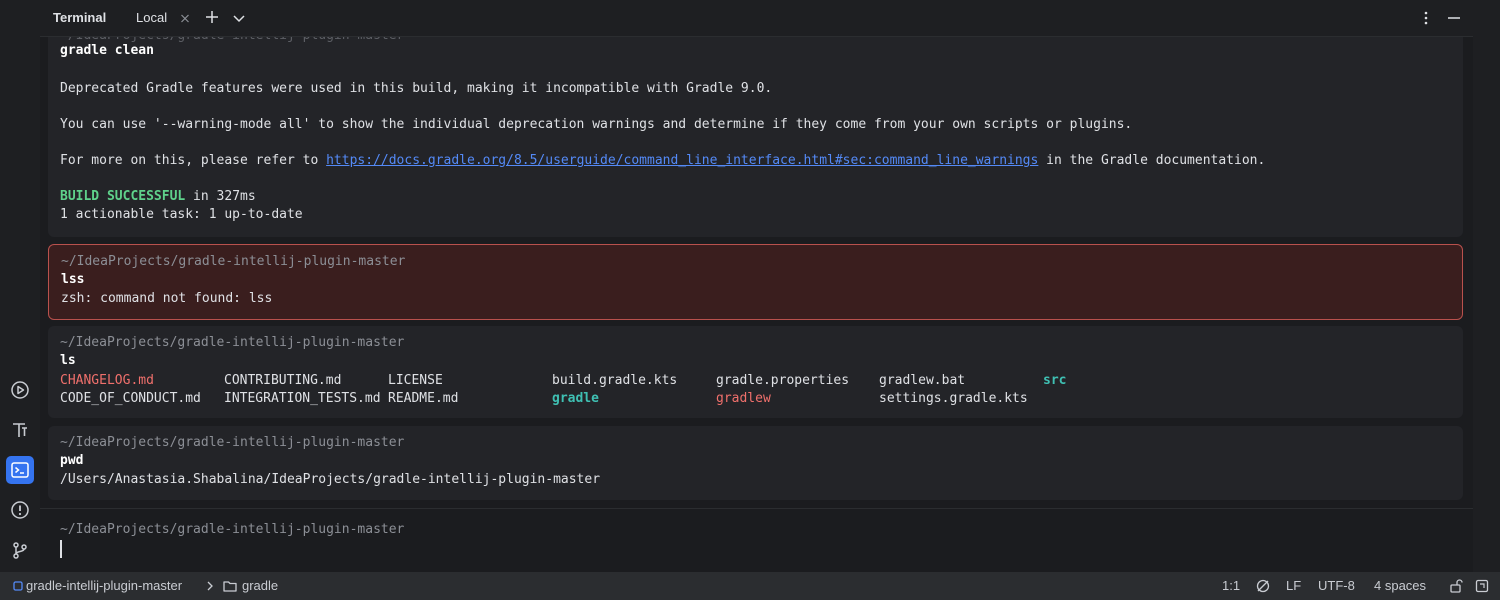 Image resolution: width=1500 pixels, height=600 pixels. Describe the element at coordinates (1152, 160) in the screenshot. I see `output-text: in the Gradle documentation.` at that location.